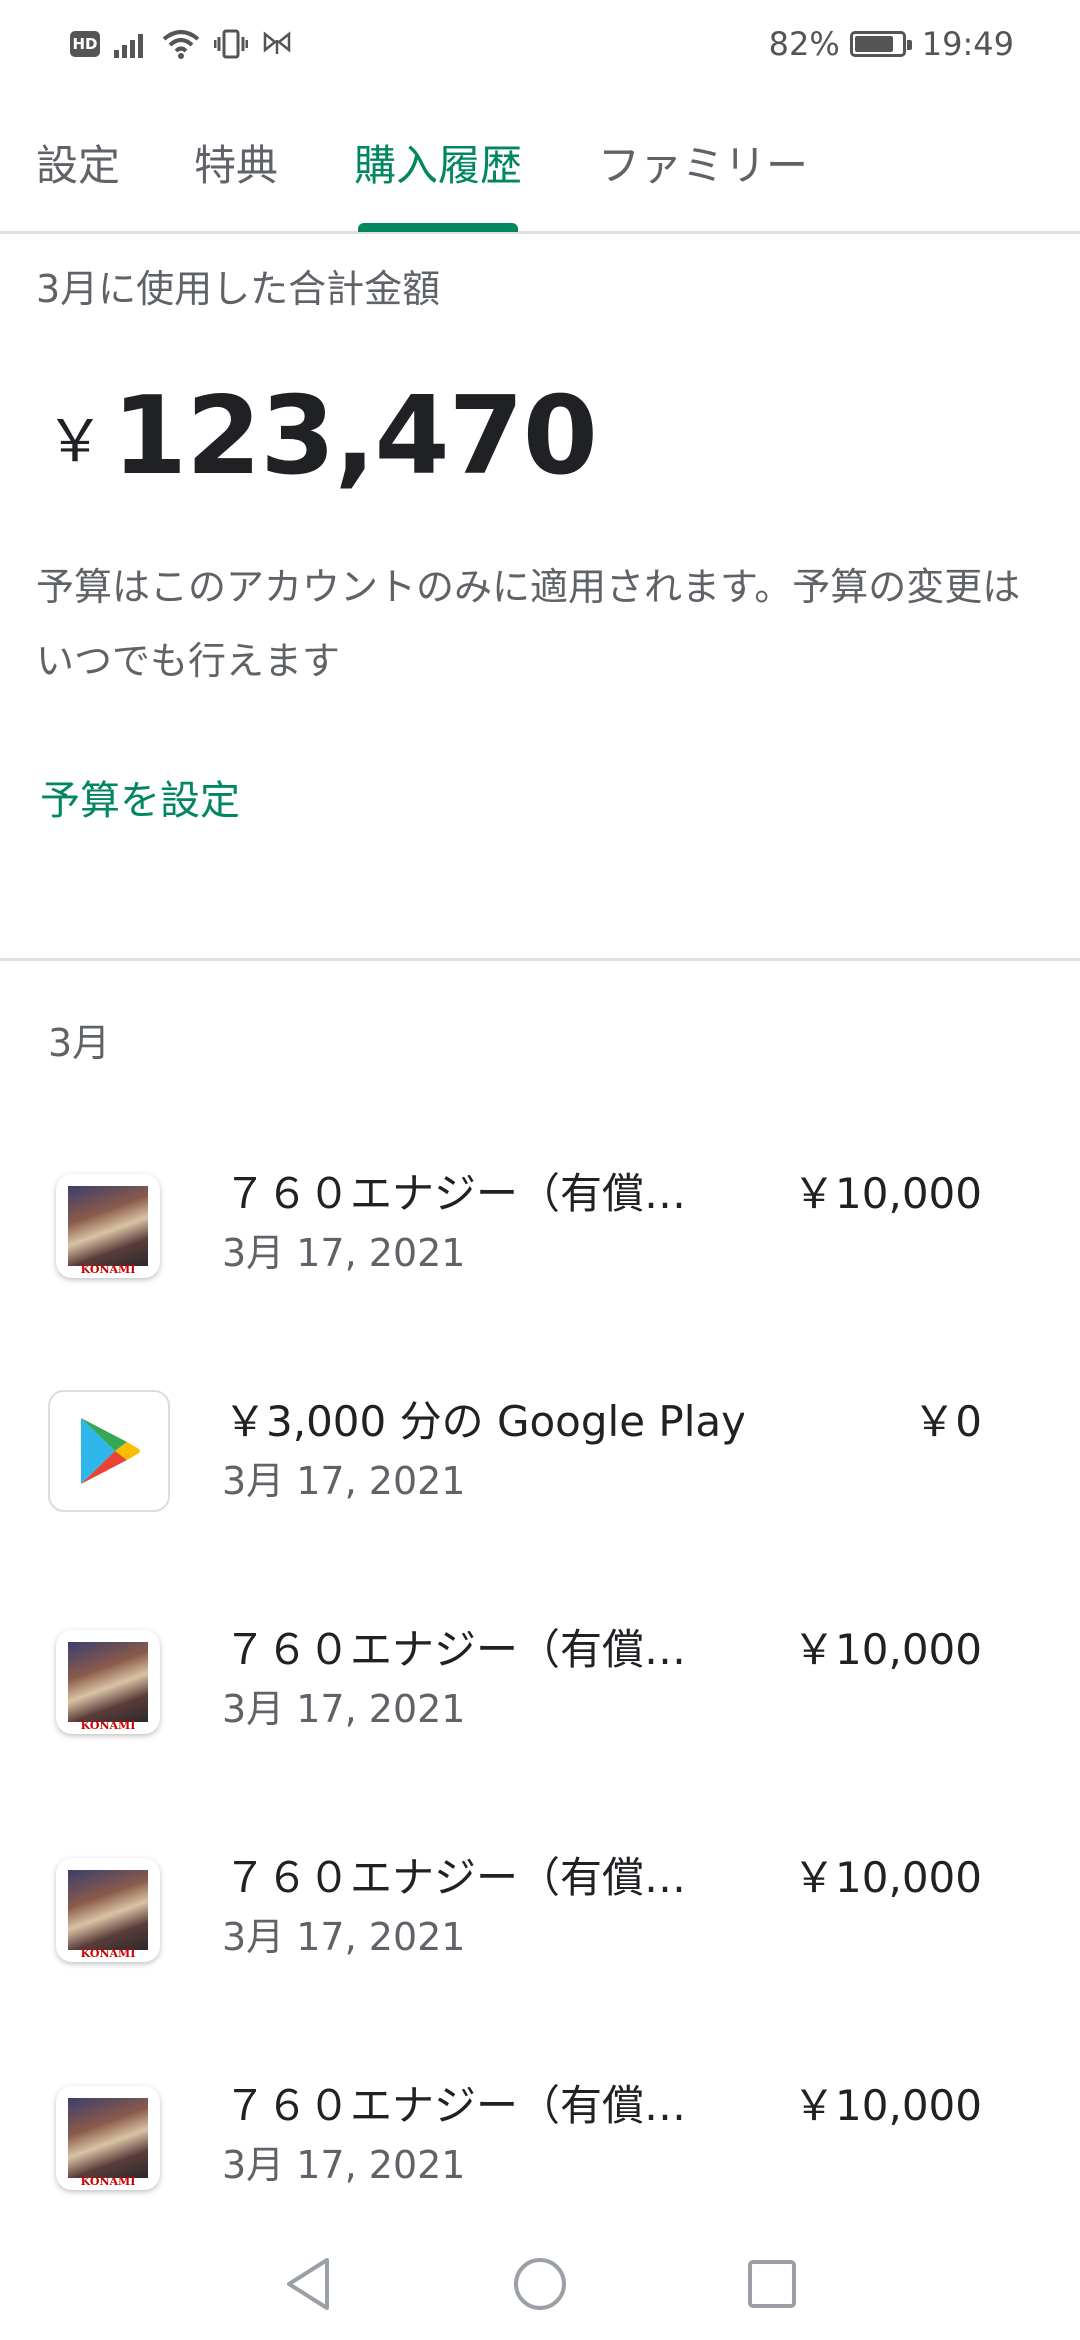 Image resolution: width=1080 pixels, height=2340 pixels. Describe the element at coordinates (703, 162) in the screenshot. I see `tab-family: ファミリー` at that location.